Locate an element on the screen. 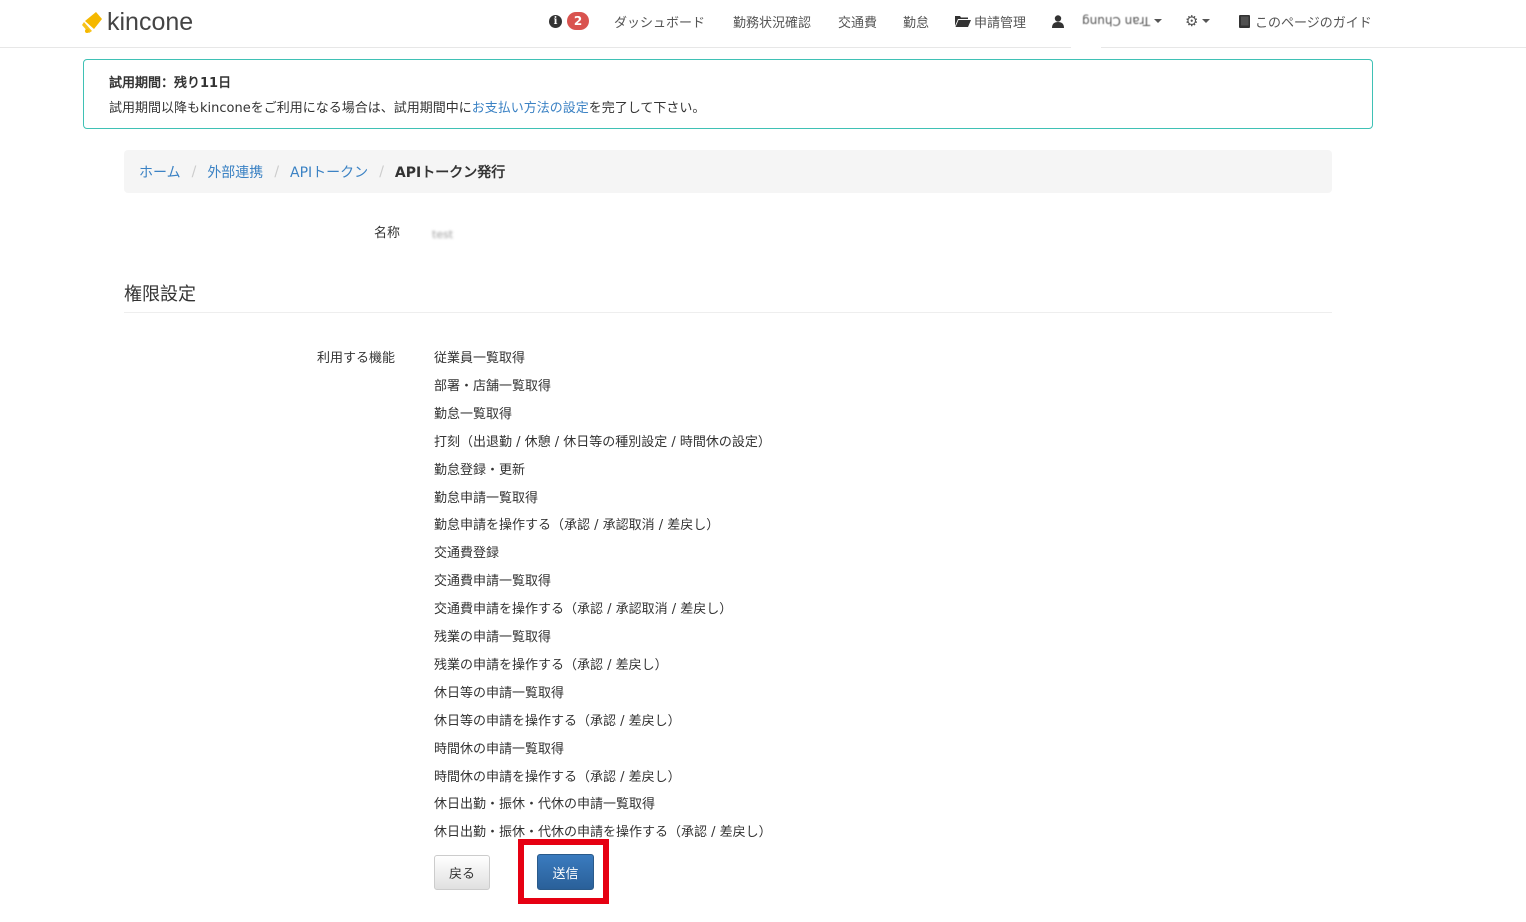 Image resolution: width=1526 pixels, height=922 pixels. bell-logo-icon is located at coordinates (92, 22).